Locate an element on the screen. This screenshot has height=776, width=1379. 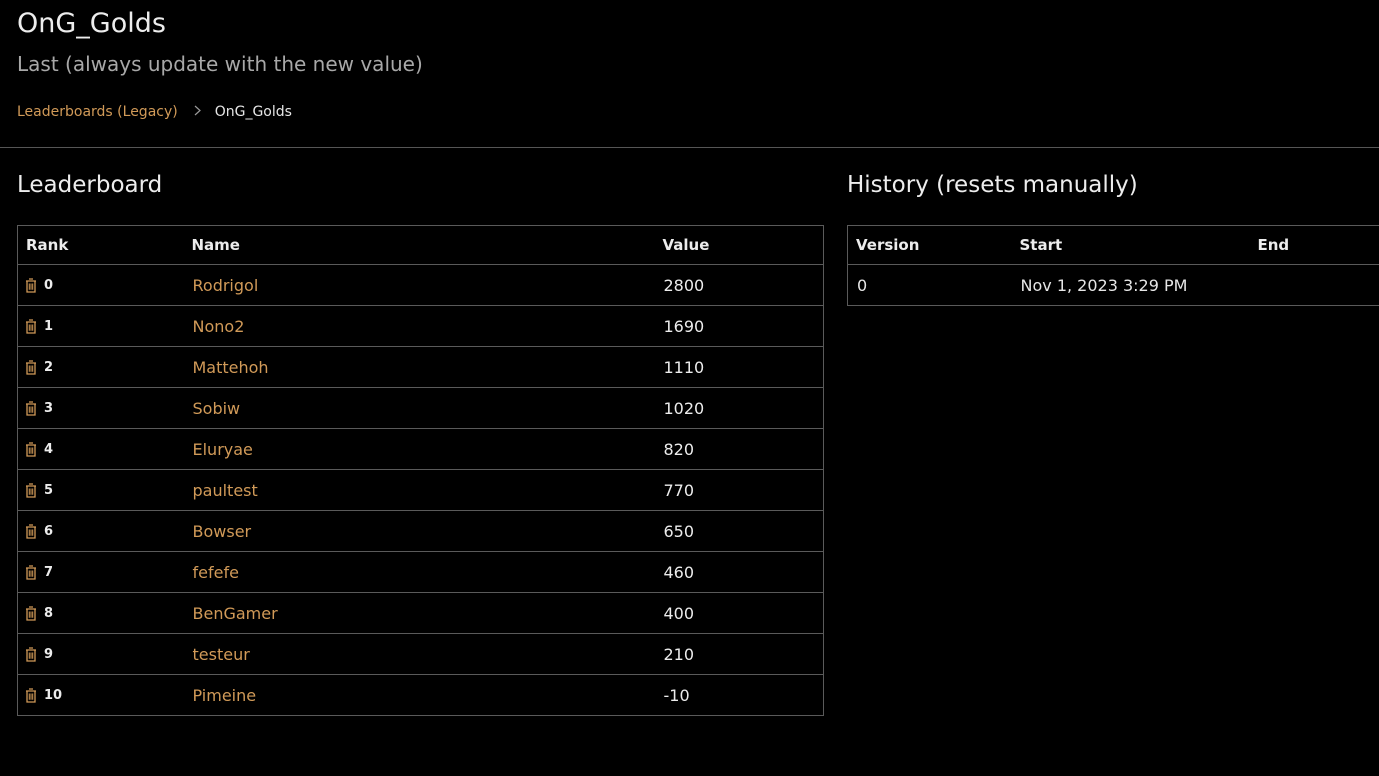
column-header-value: Value is located at coordinates (739, 245).